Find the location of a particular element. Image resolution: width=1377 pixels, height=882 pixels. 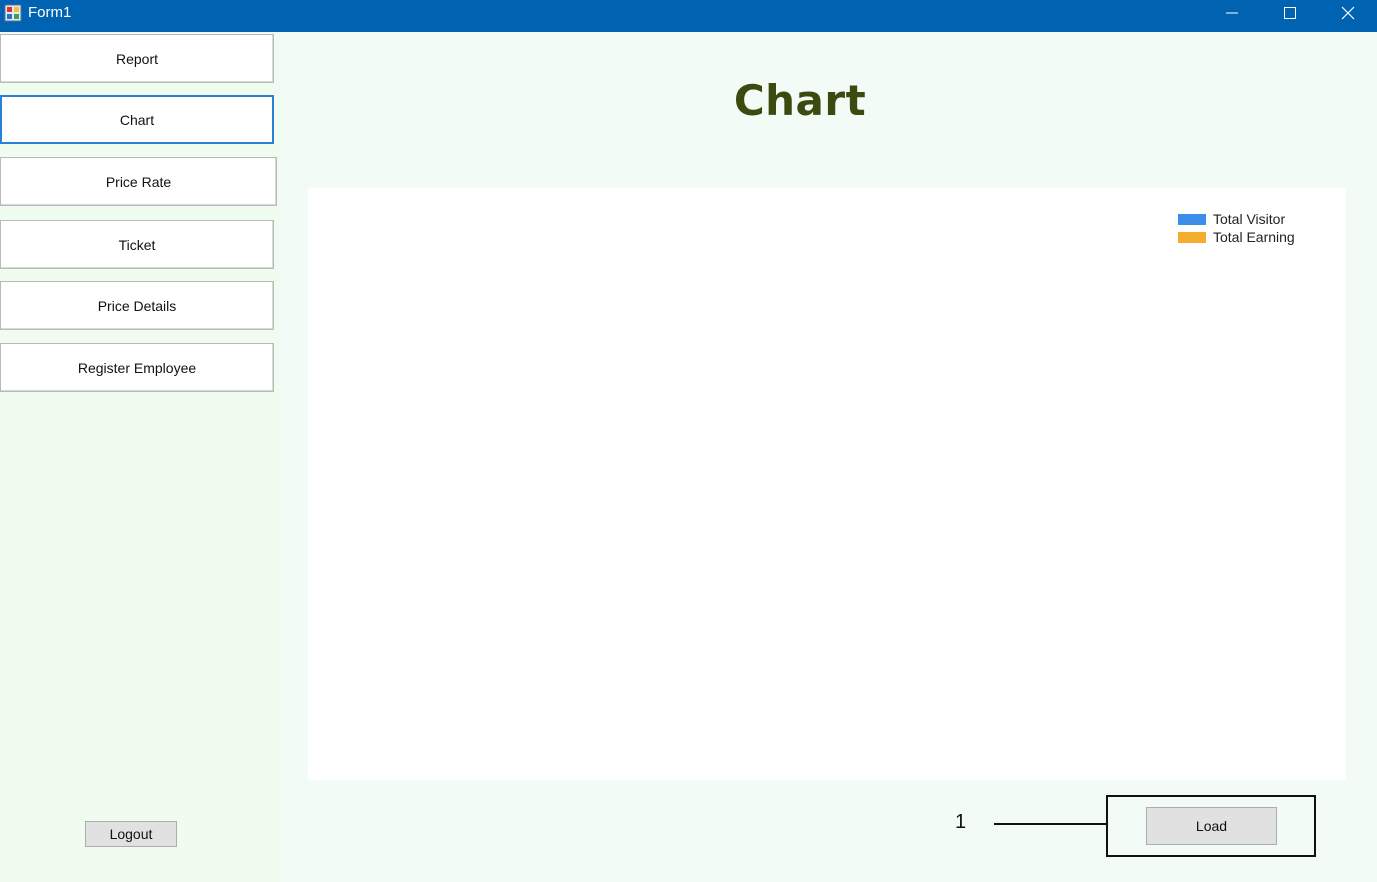

legend-label-total-earning: Total Earning is located at coordinates (1254, 237).